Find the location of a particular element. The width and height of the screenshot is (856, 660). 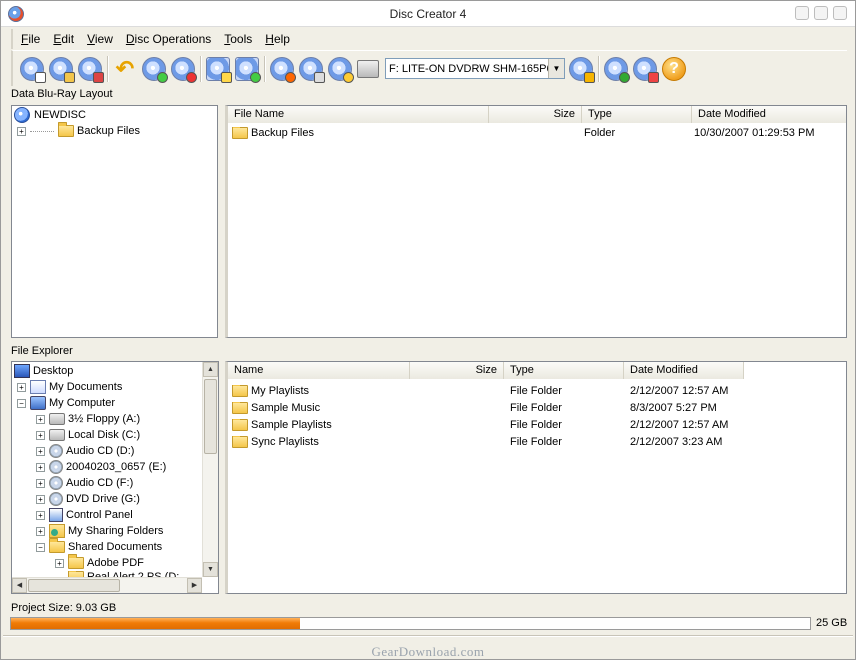

list-header: File Name Size Type Date Modified is located at coordinates (537, 114).